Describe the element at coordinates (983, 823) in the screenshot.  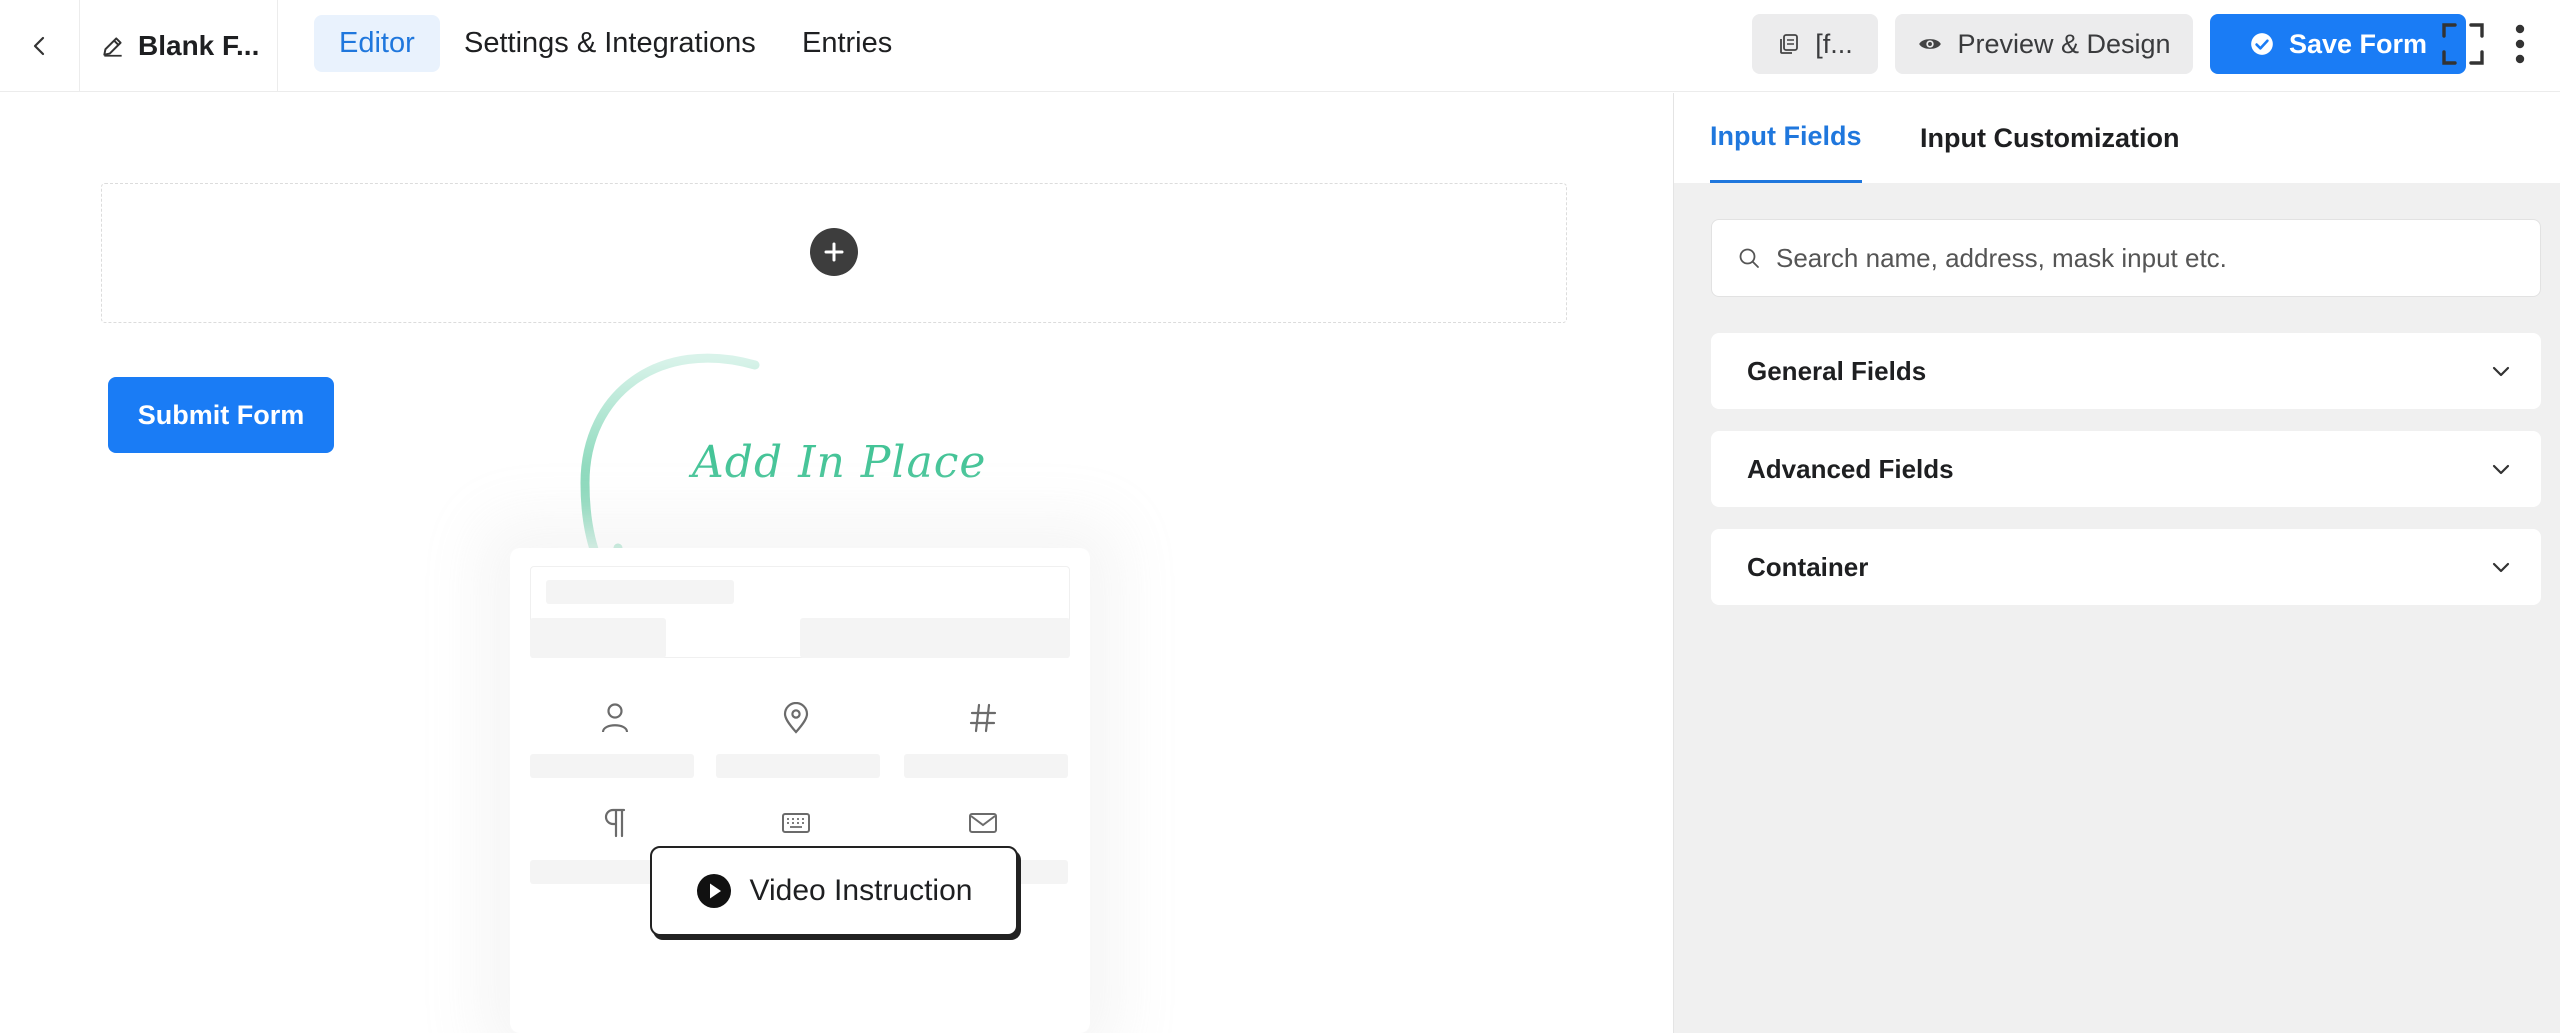
I see `mail-icon` at that location.